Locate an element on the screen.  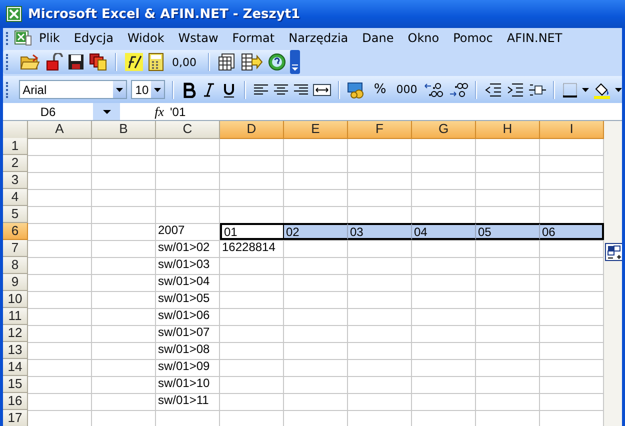
name-box: D6 is located at coordinates (61, 111).